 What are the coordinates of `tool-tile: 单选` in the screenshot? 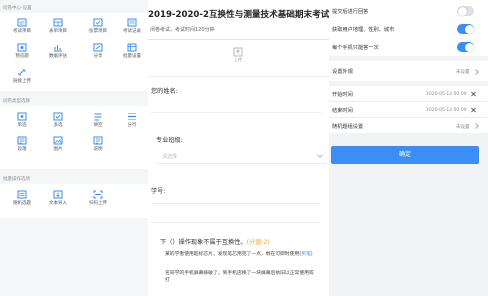 It's located at (22, 120).